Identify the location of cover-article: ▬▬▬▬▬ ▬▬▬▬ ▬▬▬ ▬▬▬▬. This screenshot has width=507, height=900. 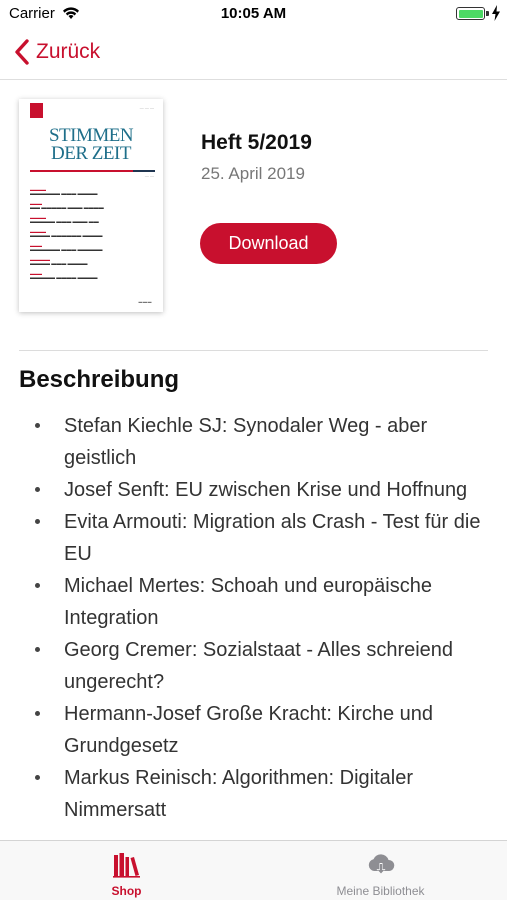
(59, 262).